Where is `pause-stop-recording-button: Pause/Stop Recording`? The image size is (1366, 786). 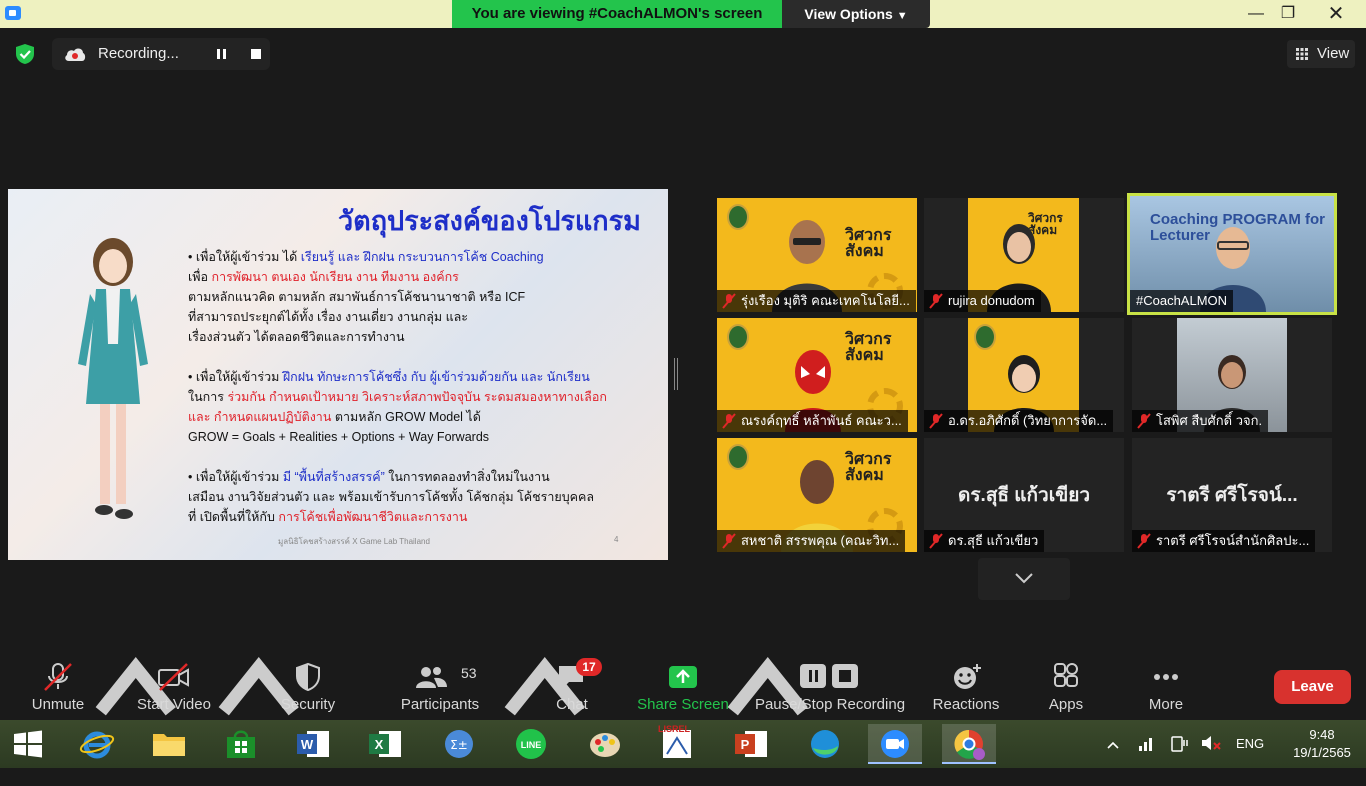 pause-stop-recording-button: Pause/Stop Recording is located at coordinates (830, 685).